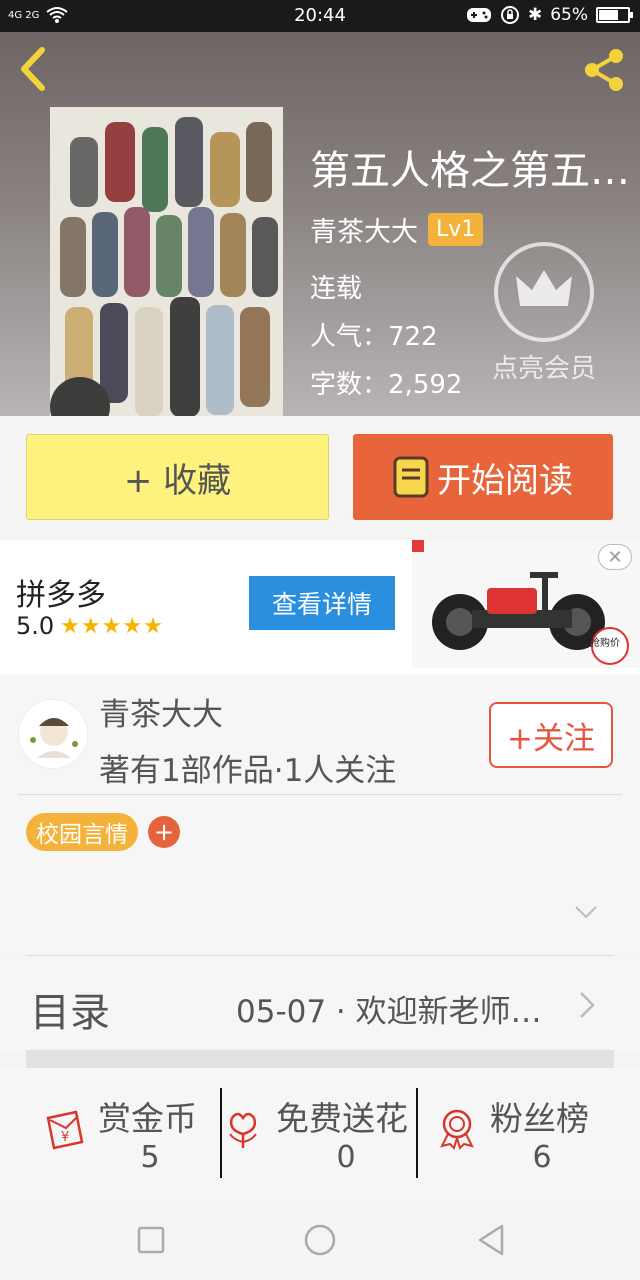 Image resolution: width=640 pixels, height=1280 pixels. Describe the element at coordinates (544, 292) in the screenshot. I see `crown-icon` at that location.